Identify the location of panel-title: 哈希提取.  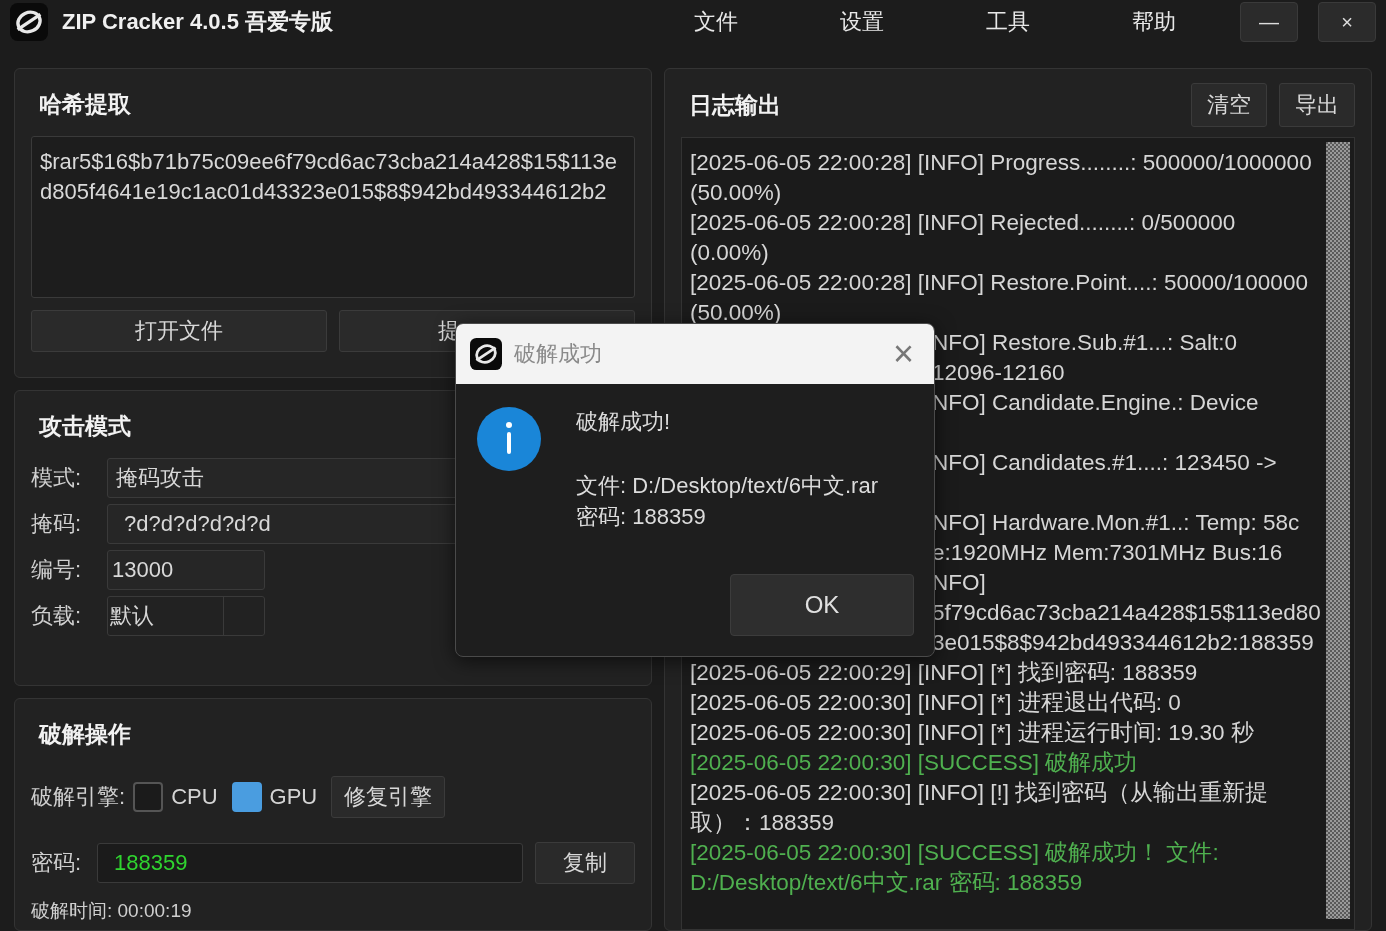
(85, 104).